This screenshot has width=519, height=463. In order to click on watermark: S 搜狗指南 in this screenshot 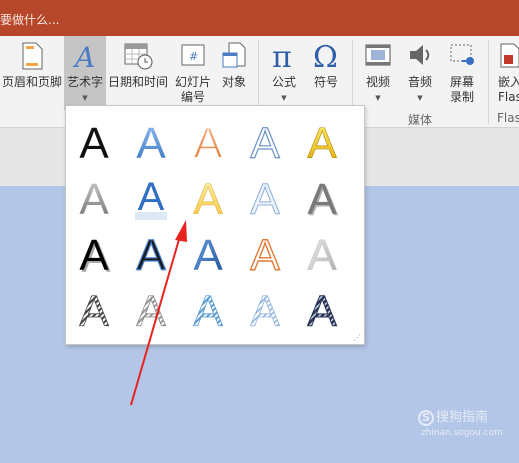, I will do `click(453, 416)`.